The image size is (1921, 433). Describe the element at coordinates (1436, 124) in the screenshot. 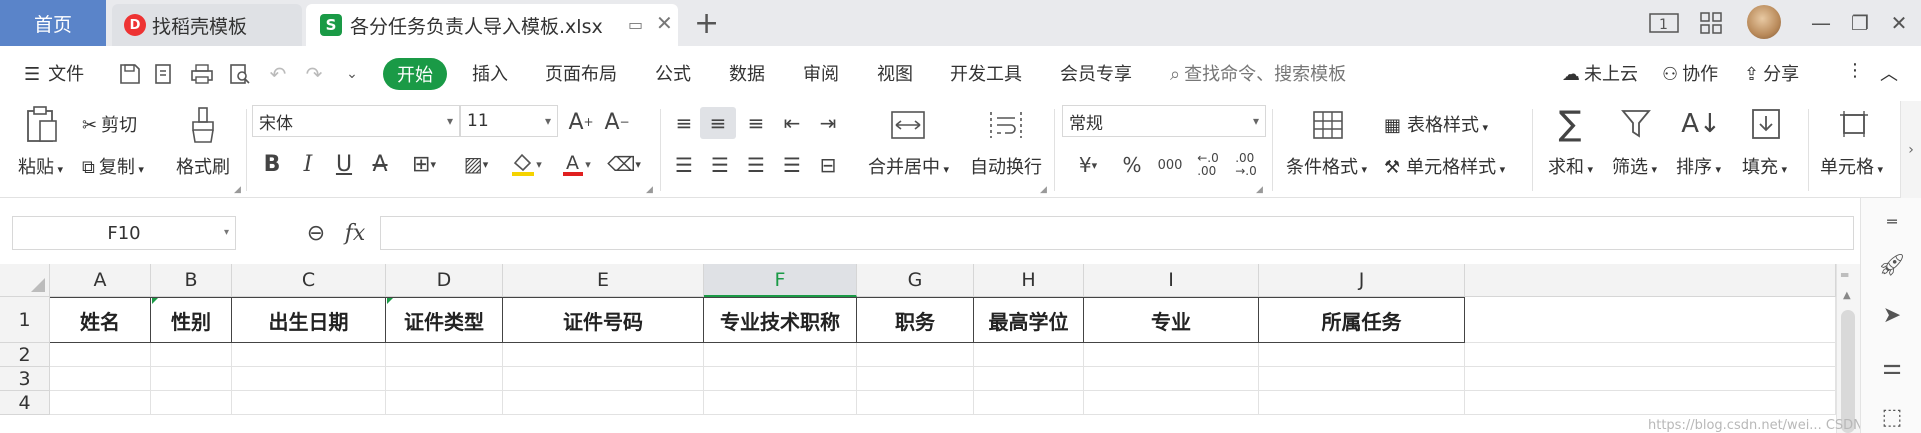

I see `table-style-button: ▦ 表格样式 ▾` at that location.